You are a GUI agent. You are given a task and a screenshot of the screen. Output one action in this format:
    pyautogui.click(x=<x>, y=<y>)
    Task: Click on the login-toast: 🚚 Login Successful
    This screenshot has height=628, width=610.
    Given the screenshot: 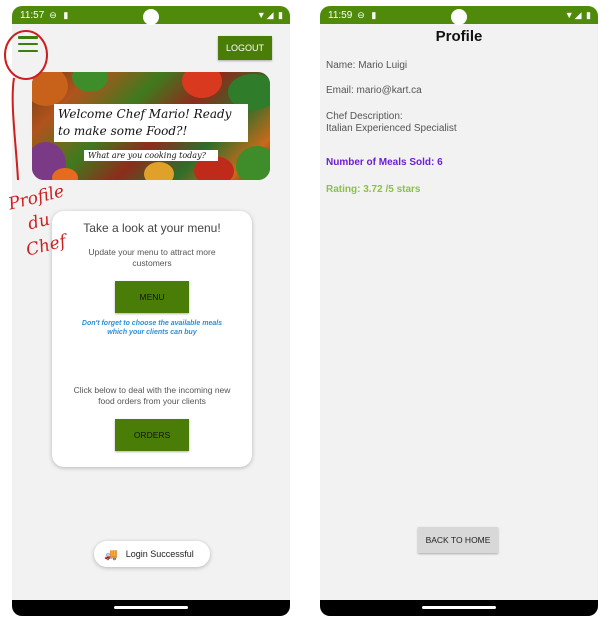 What is the action you would take?
    pyautogui.click(x=152, y=554)
    